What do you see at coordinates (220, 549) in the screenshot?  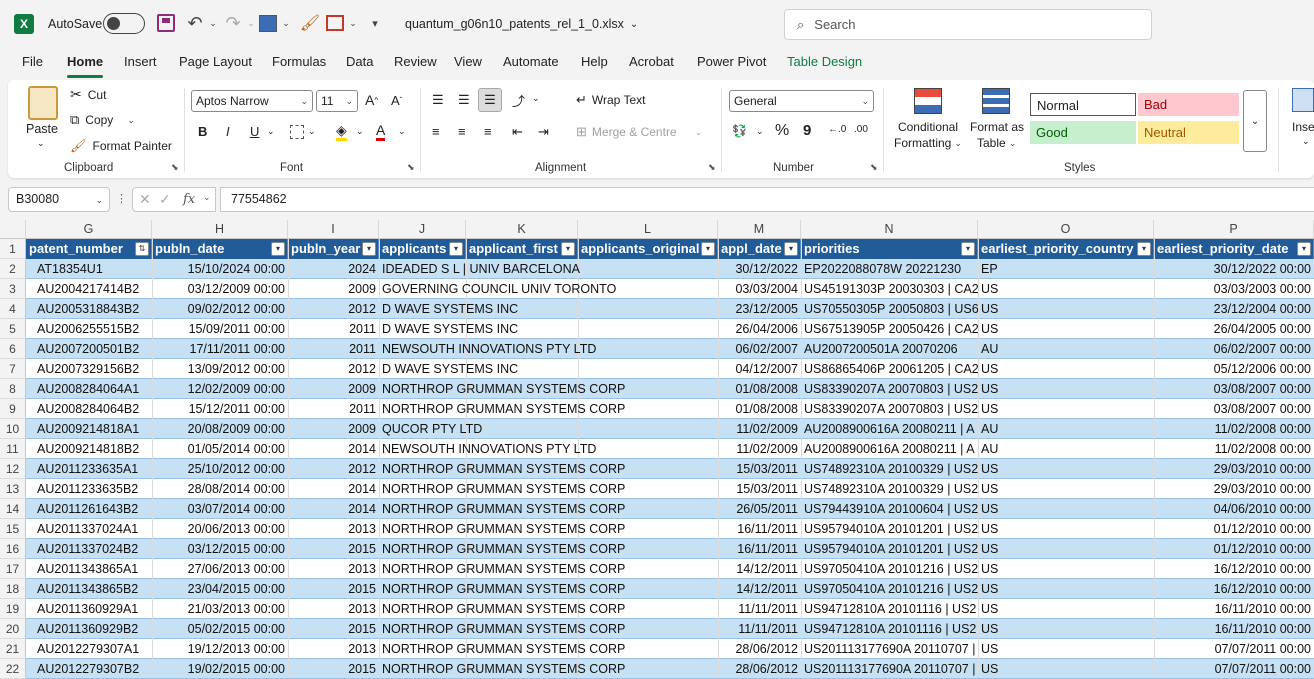 I see `table-cell-publn-date: 03/12/2015 00:00` at bounding box center [220, 549].